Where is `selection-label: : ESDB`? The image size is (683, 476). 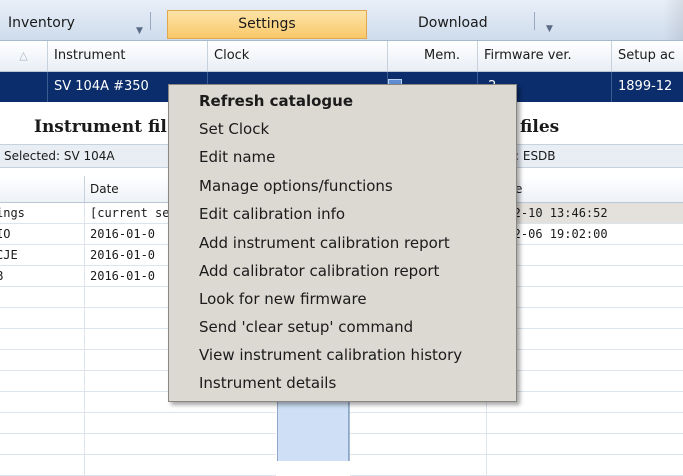 selection-label: : ESDB is located at coordinates (535, 156).